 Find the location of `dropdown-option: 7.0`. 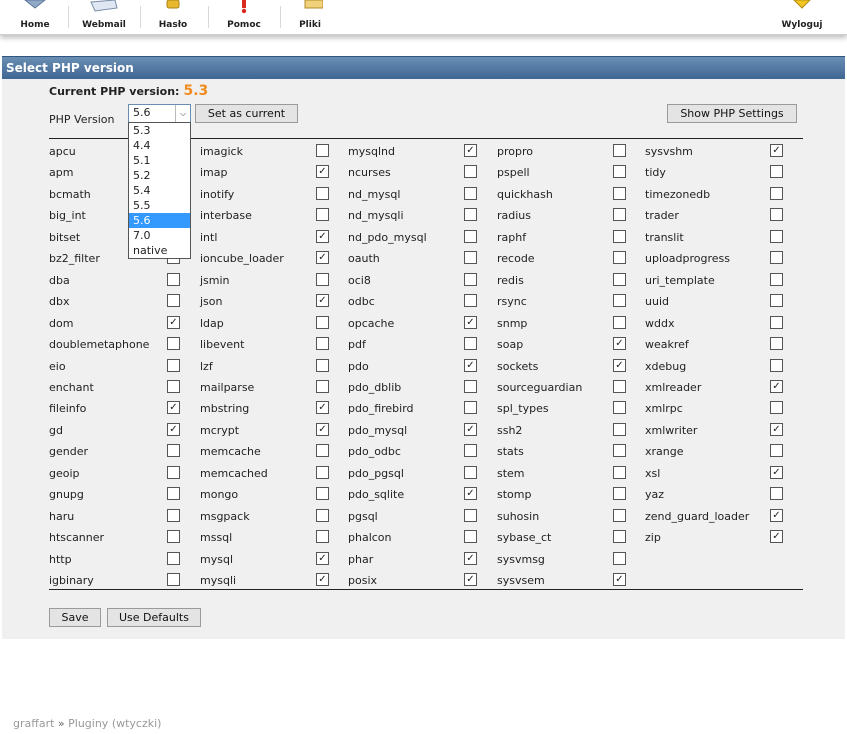

dropdown-option: 7.0 is located at coordinates (159, 235).